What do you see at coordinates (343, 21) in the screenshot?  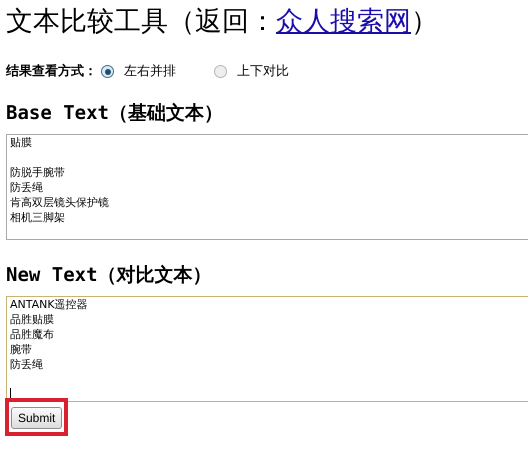 I see `site-link: 众人搜索网` at bounding box center [343, 21].